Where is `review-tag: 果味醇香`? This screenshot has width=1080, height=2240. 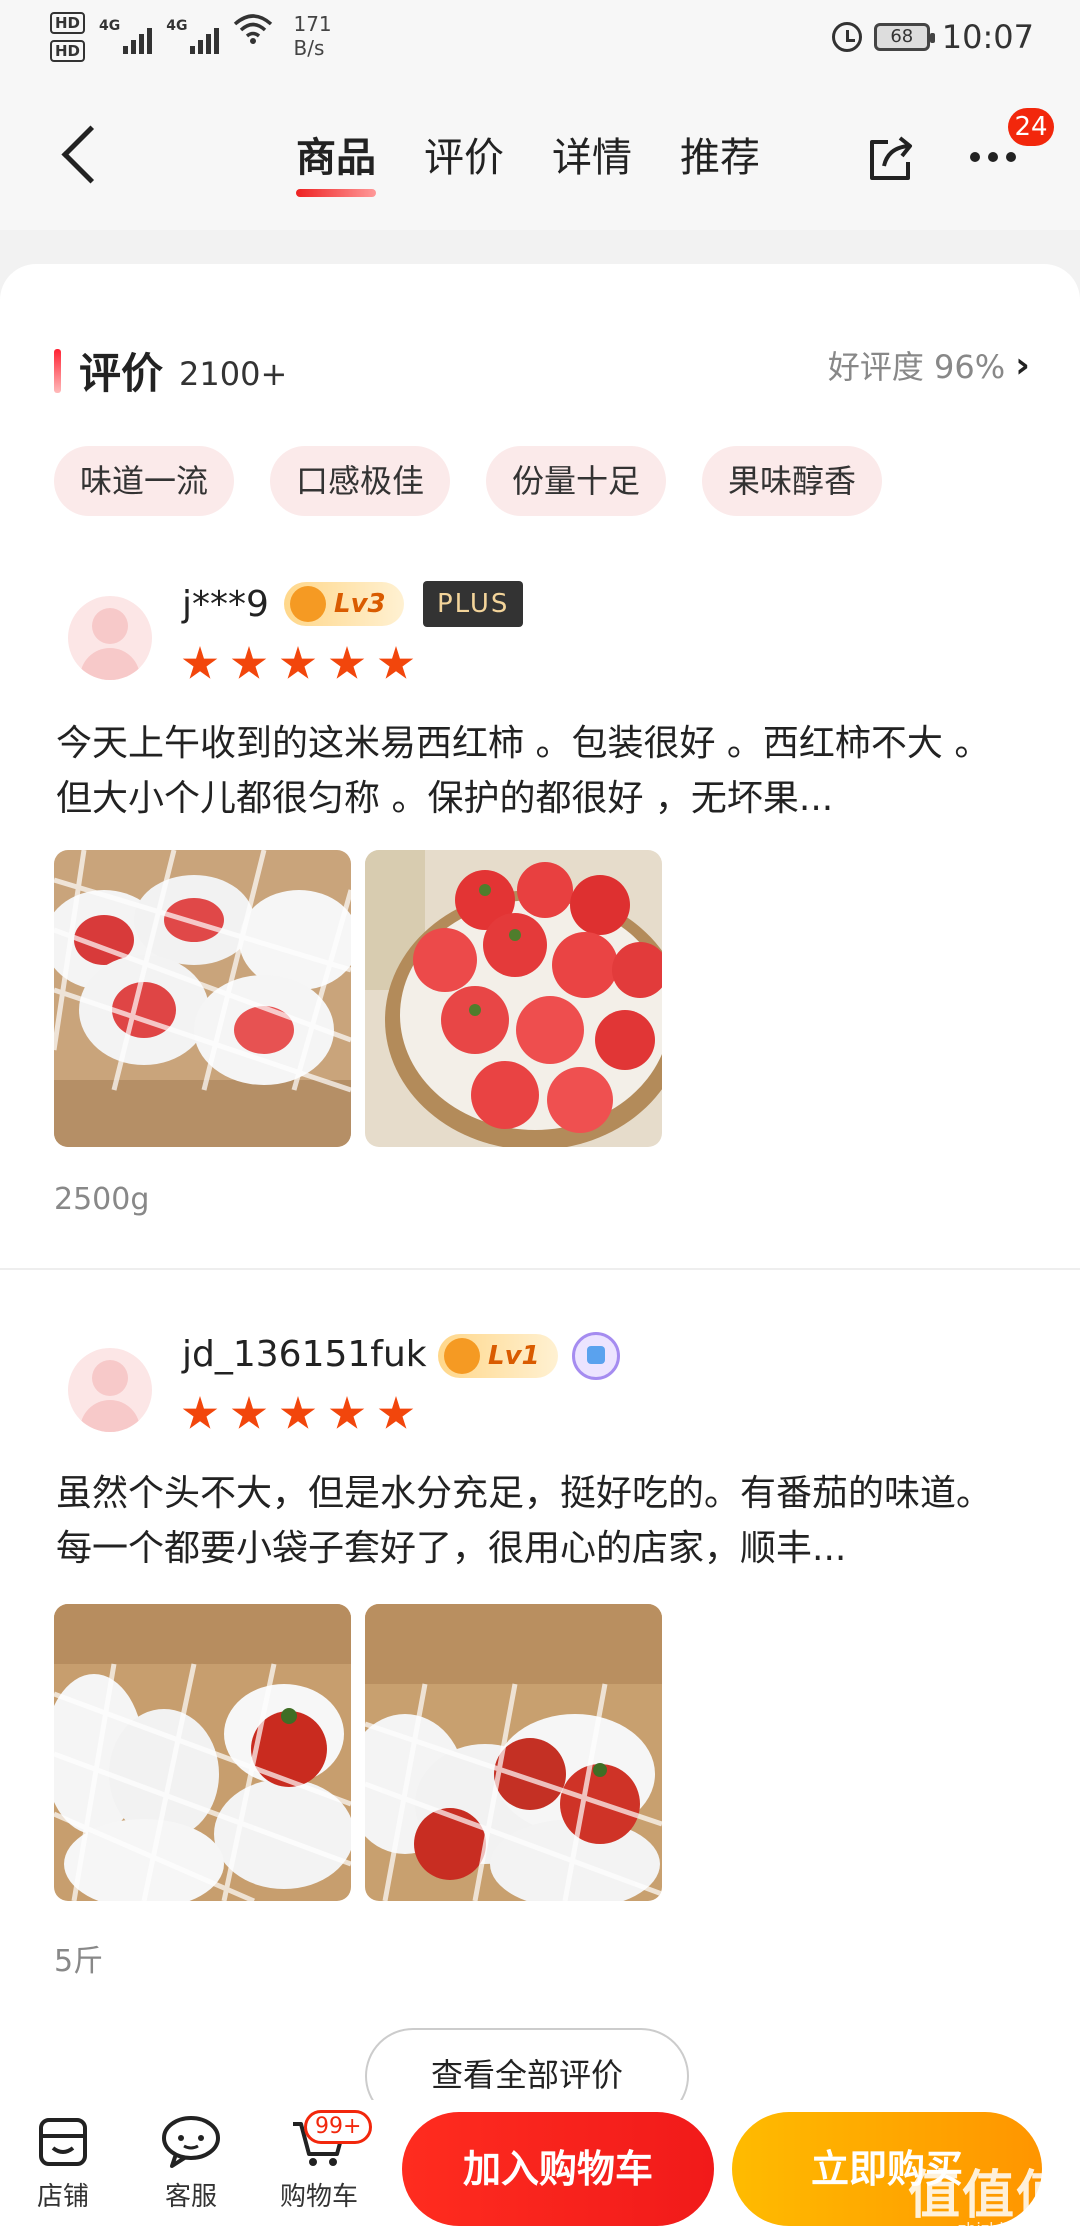 review-tag: 果味醇香 is located at coordinates (792, 481).